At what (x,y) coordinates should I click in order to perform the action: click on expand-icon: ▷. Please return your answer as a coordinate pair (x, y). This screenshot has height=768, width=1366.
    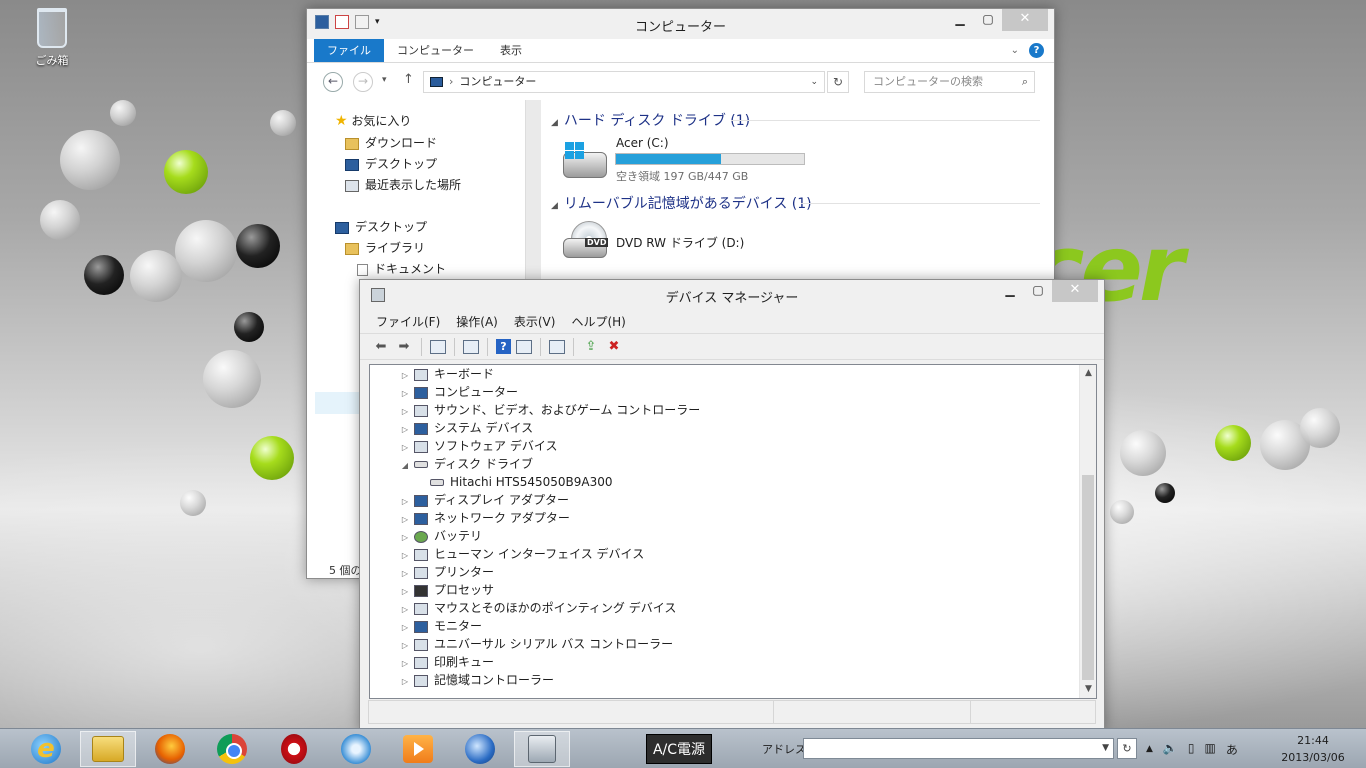
    Looking at the image, I should click on (405, 682).